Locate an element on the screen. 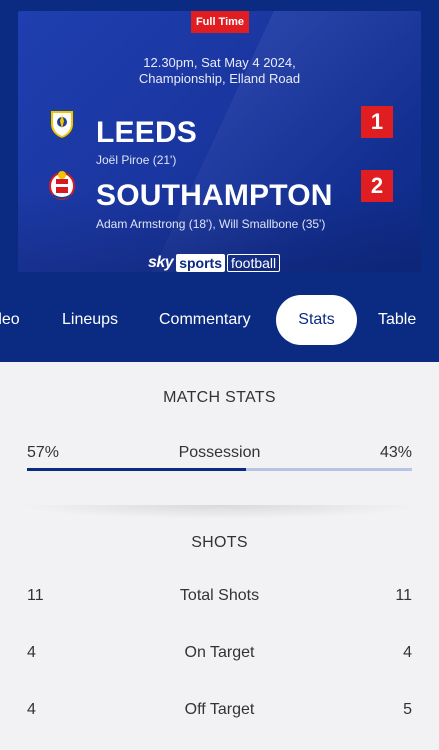  tab-stats: Stats is located at coordinates (316, 320).